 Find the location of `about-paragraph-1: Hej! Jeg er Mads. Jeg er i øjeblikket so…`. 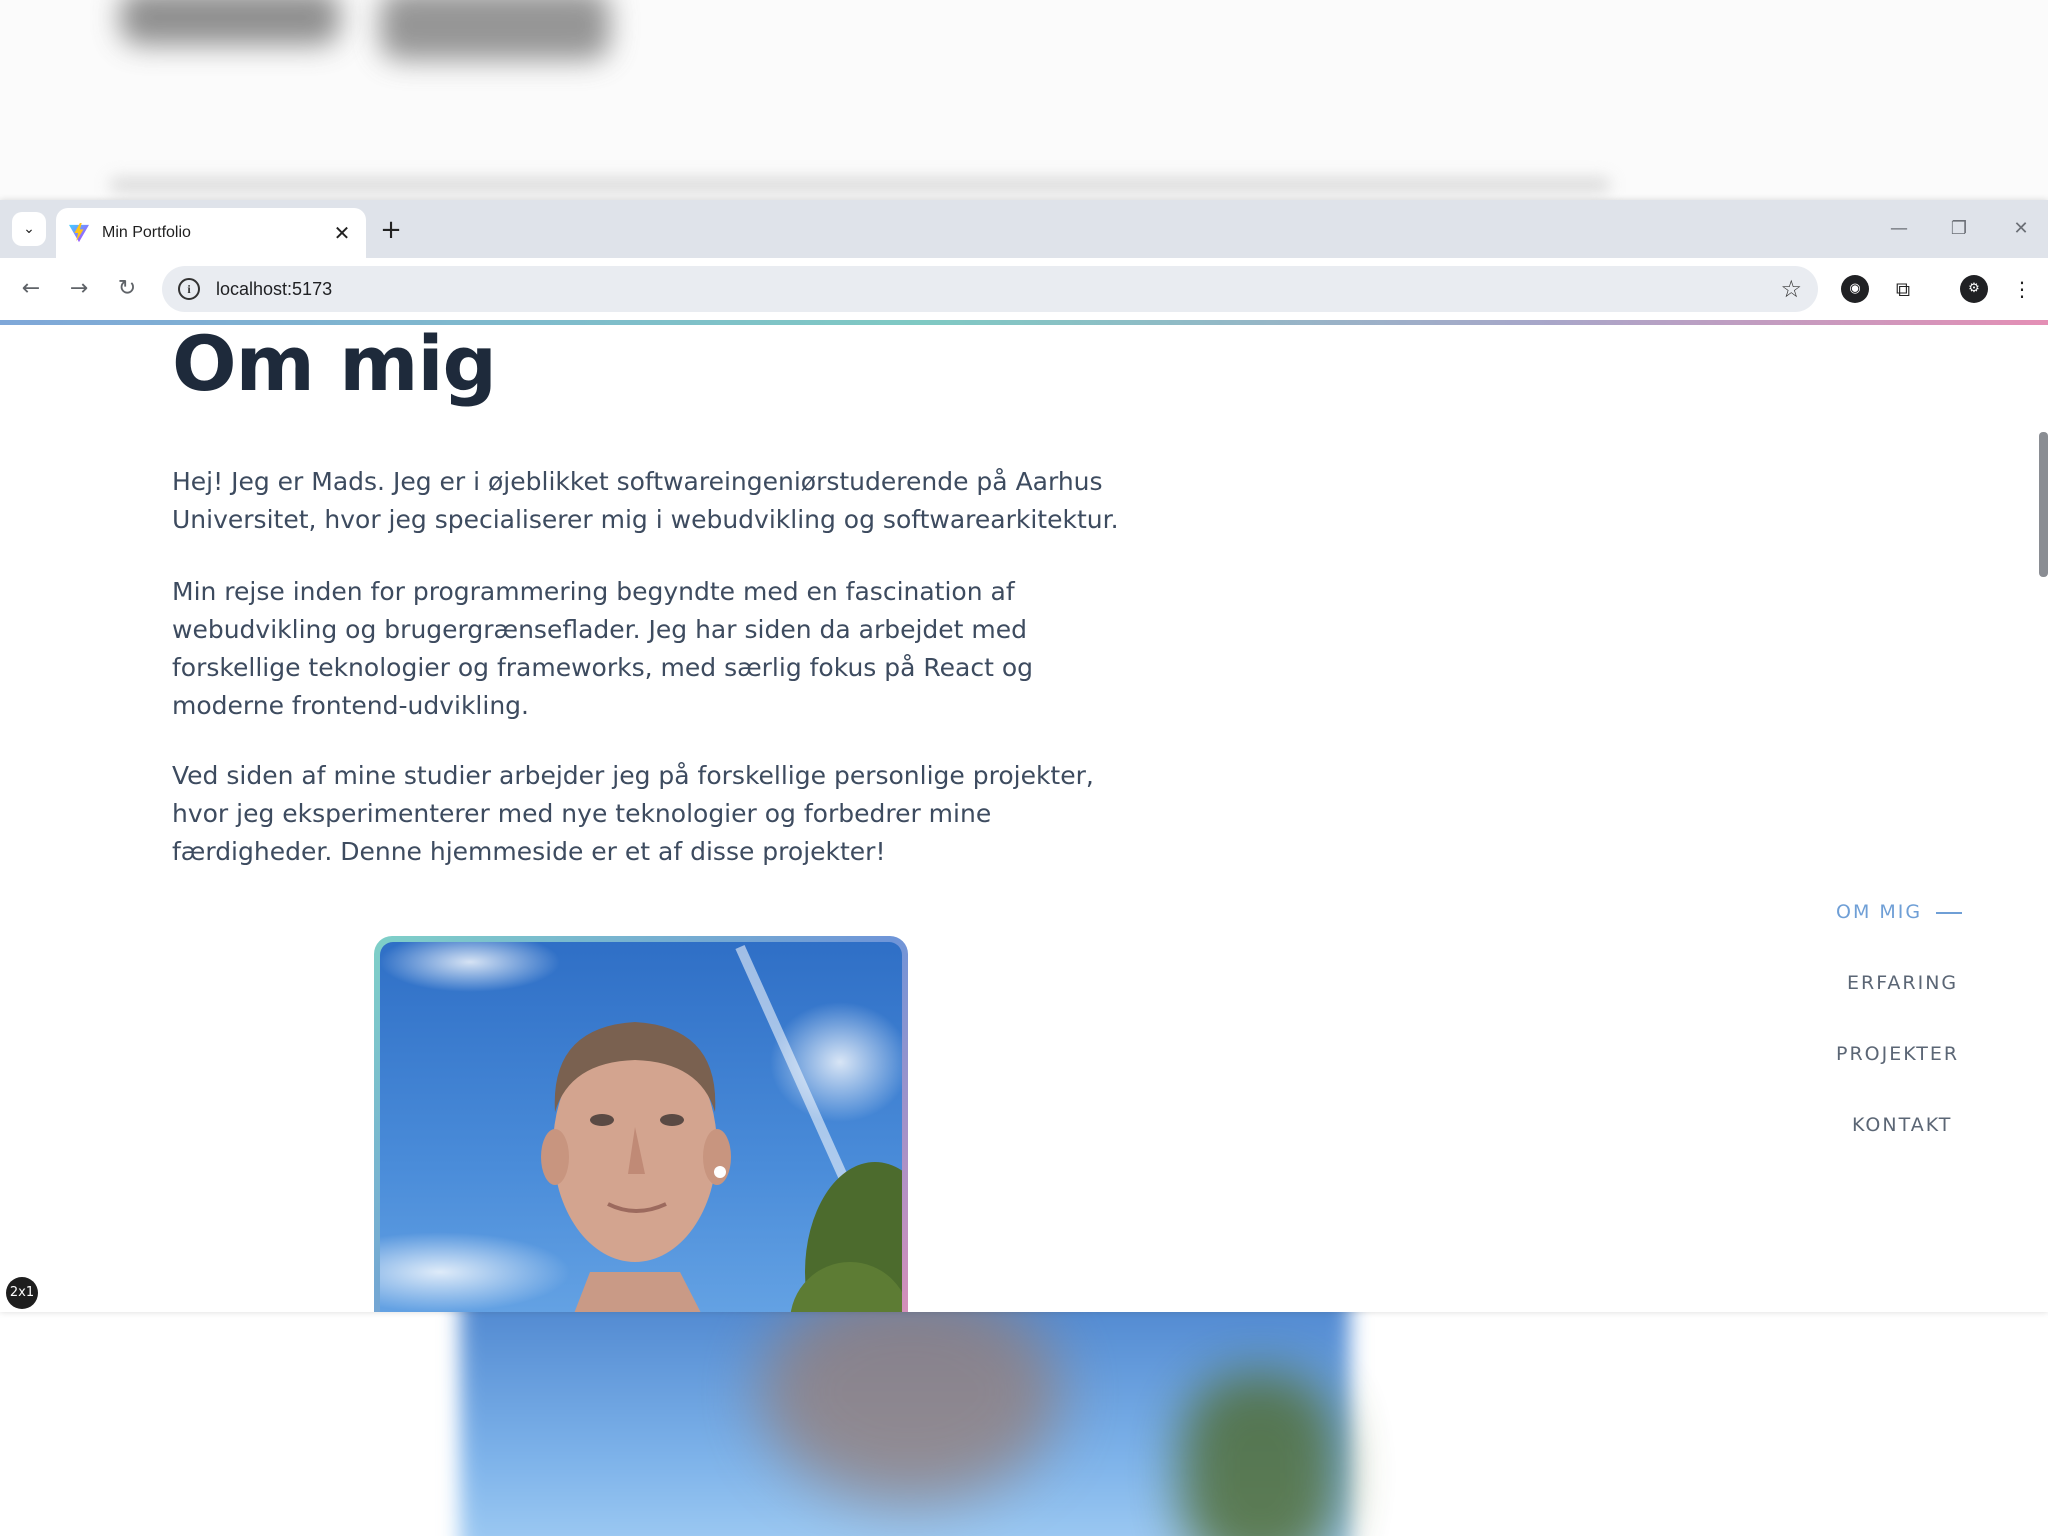

about-paragraph-1: Hej! Jeg er Mads. Jeg er i øjeblikket so… is located at coordinates (645, 500).